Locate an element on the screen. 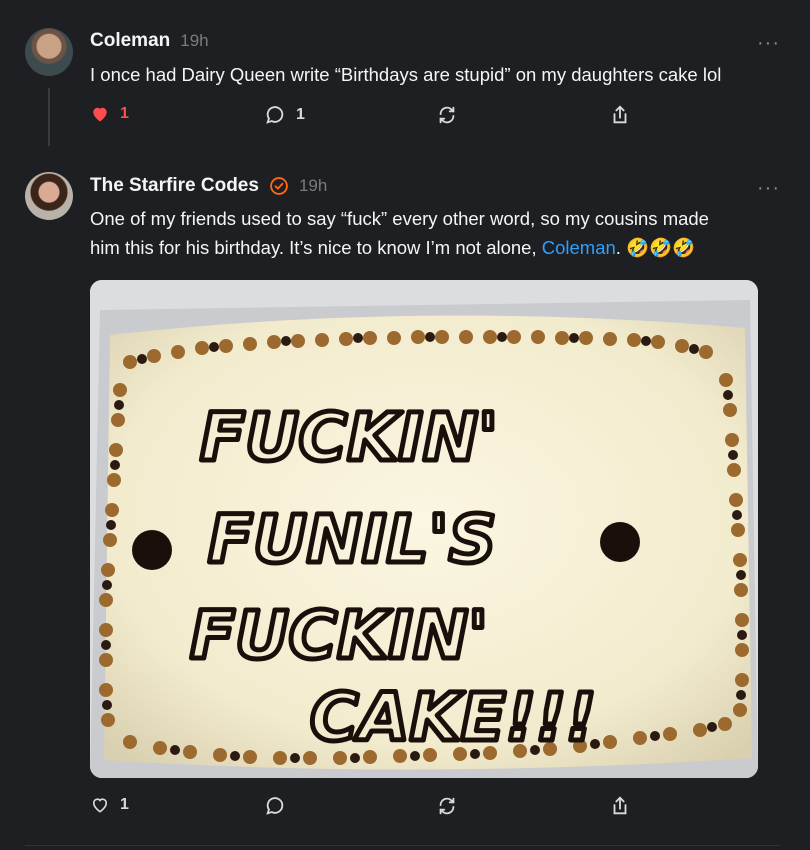 The image size is (810, 850). post-divider is located at coordinates (402, 845).